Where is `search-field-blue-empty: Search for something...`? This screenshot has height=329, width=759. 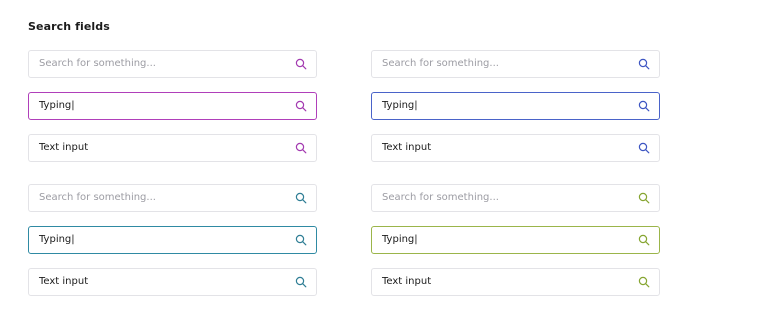 search-field-blue-empty: Search for something... is located at coordinates (515, 64).